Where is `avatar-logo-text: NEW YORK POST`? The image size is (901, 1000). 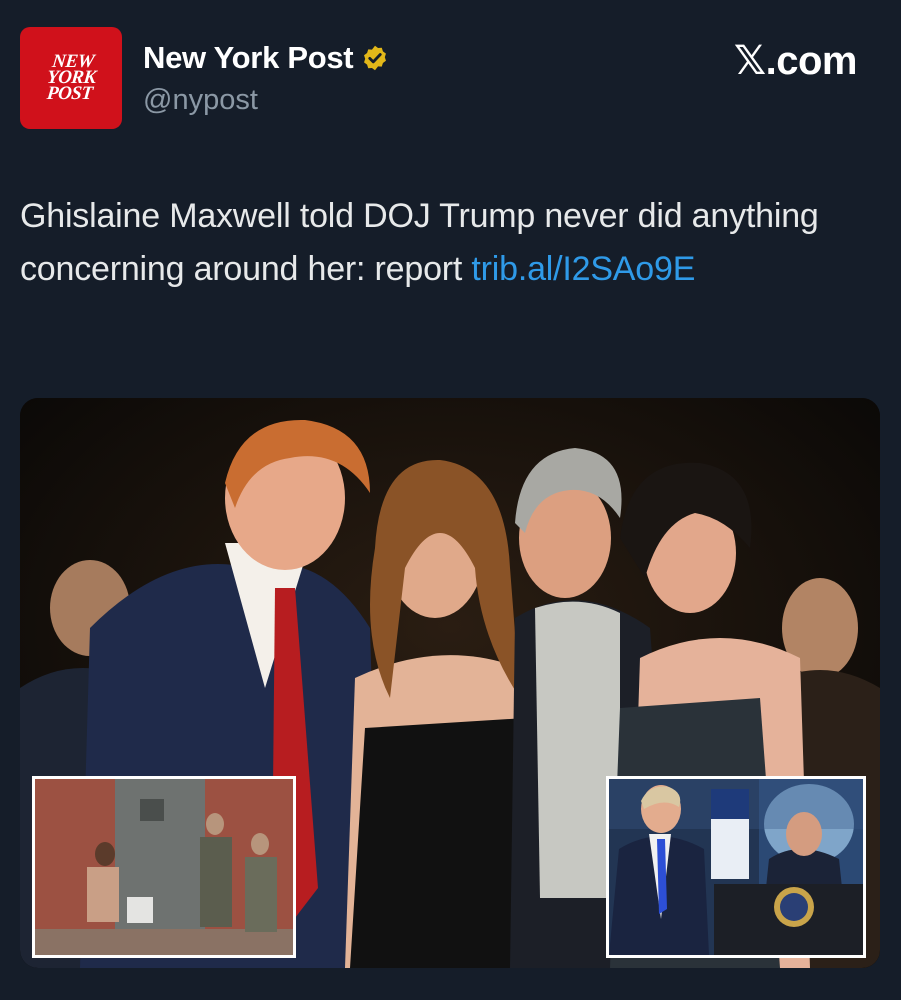 avatar-logo-text: NEW YORK POST is located at coordinates (71, 77).